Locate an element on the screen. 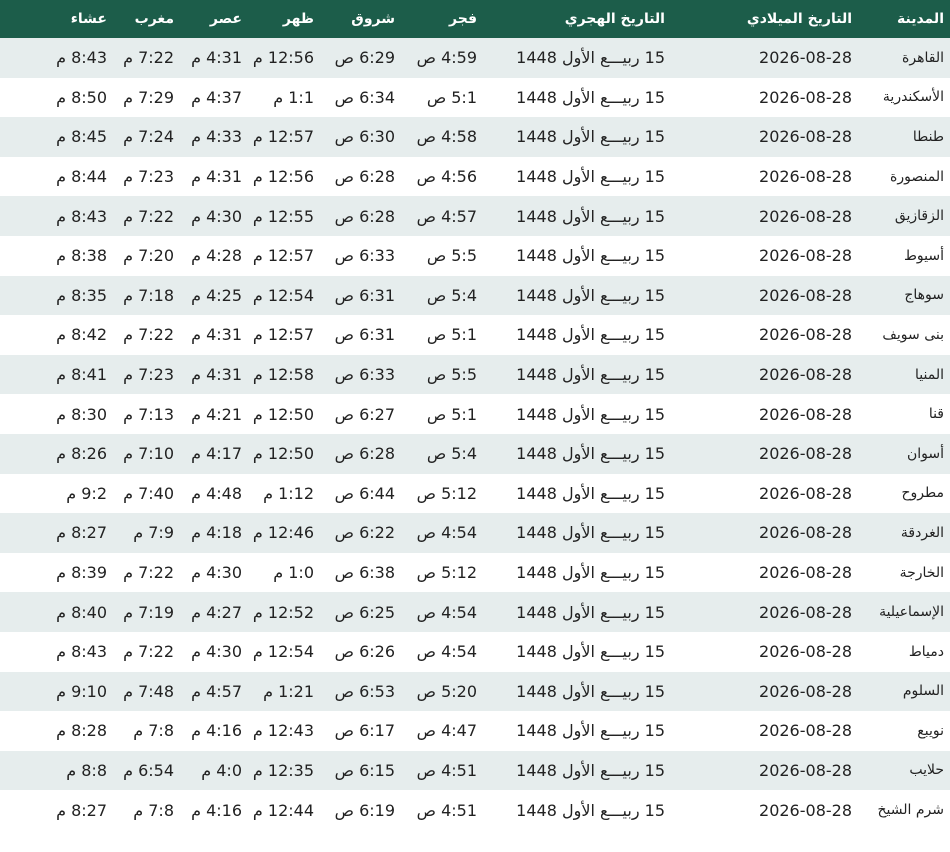 Image resolution: width=950 pixels, height=852 pixels. cell-maghrib: 6:54 م is located at coordinates (146, 770).